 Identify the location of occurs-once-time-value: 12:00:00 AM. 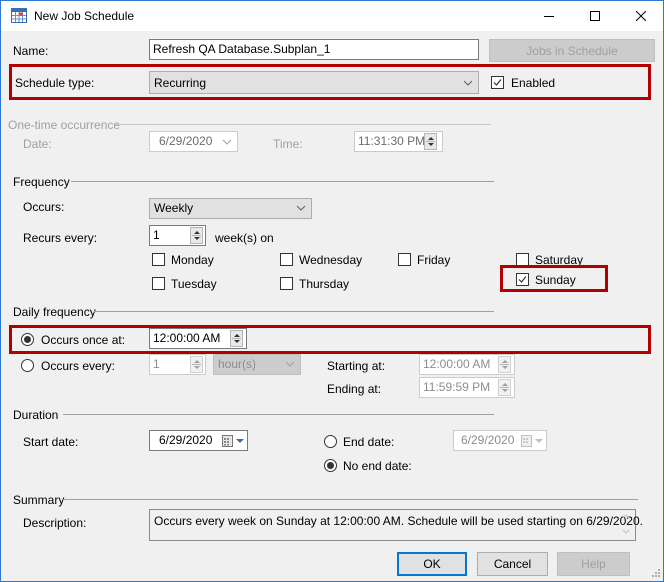
(187, 338).